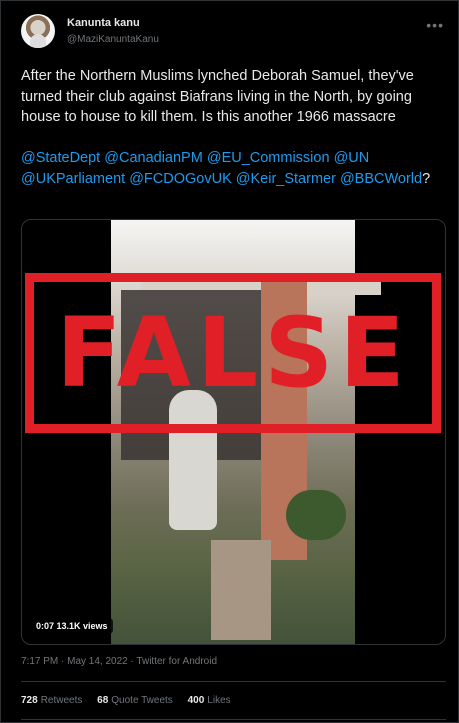 Image resolution: width=459 pixels, height=723 pixels. Describe the element at coordinates (381, 179) in the screenshot. I see `mention-link: @BBCWorld` at that location.